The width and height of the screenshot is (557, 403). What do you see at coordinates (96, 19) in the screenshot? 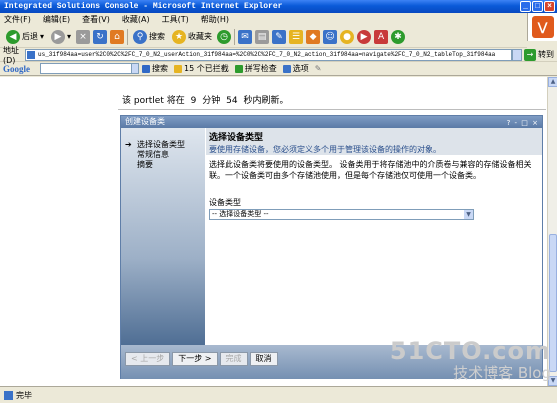
I see `menu-view: 查看(V)` at bounding box center [96, 19].